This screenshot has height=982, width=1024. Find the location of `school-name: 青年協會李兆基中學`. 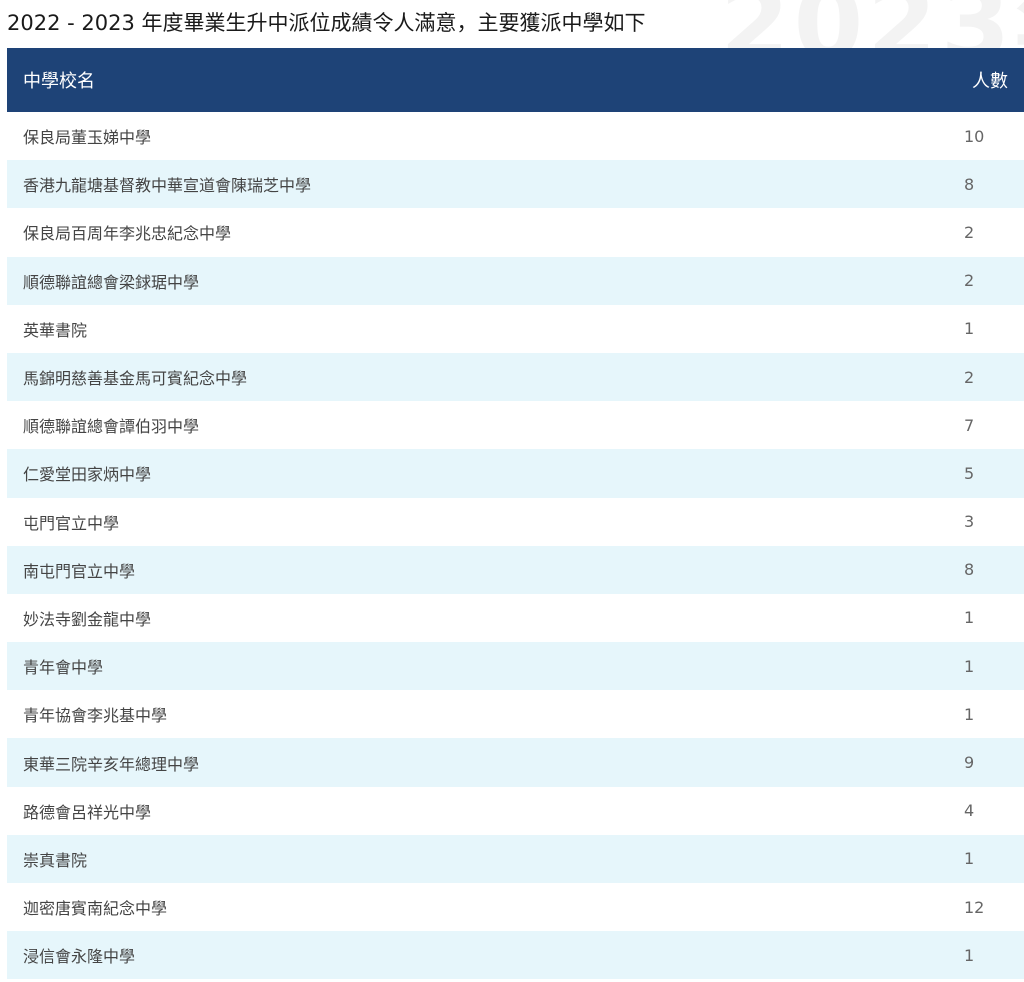

school-name: 青年協會李兆基中學 is located at coordinates (95, 716).